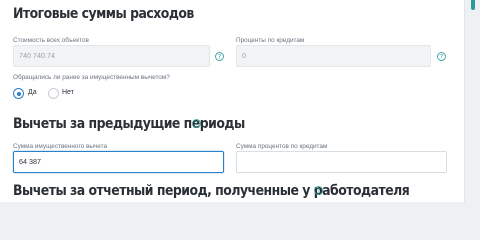  I want to click on credit-interest-field: 0, so click(333, 56).